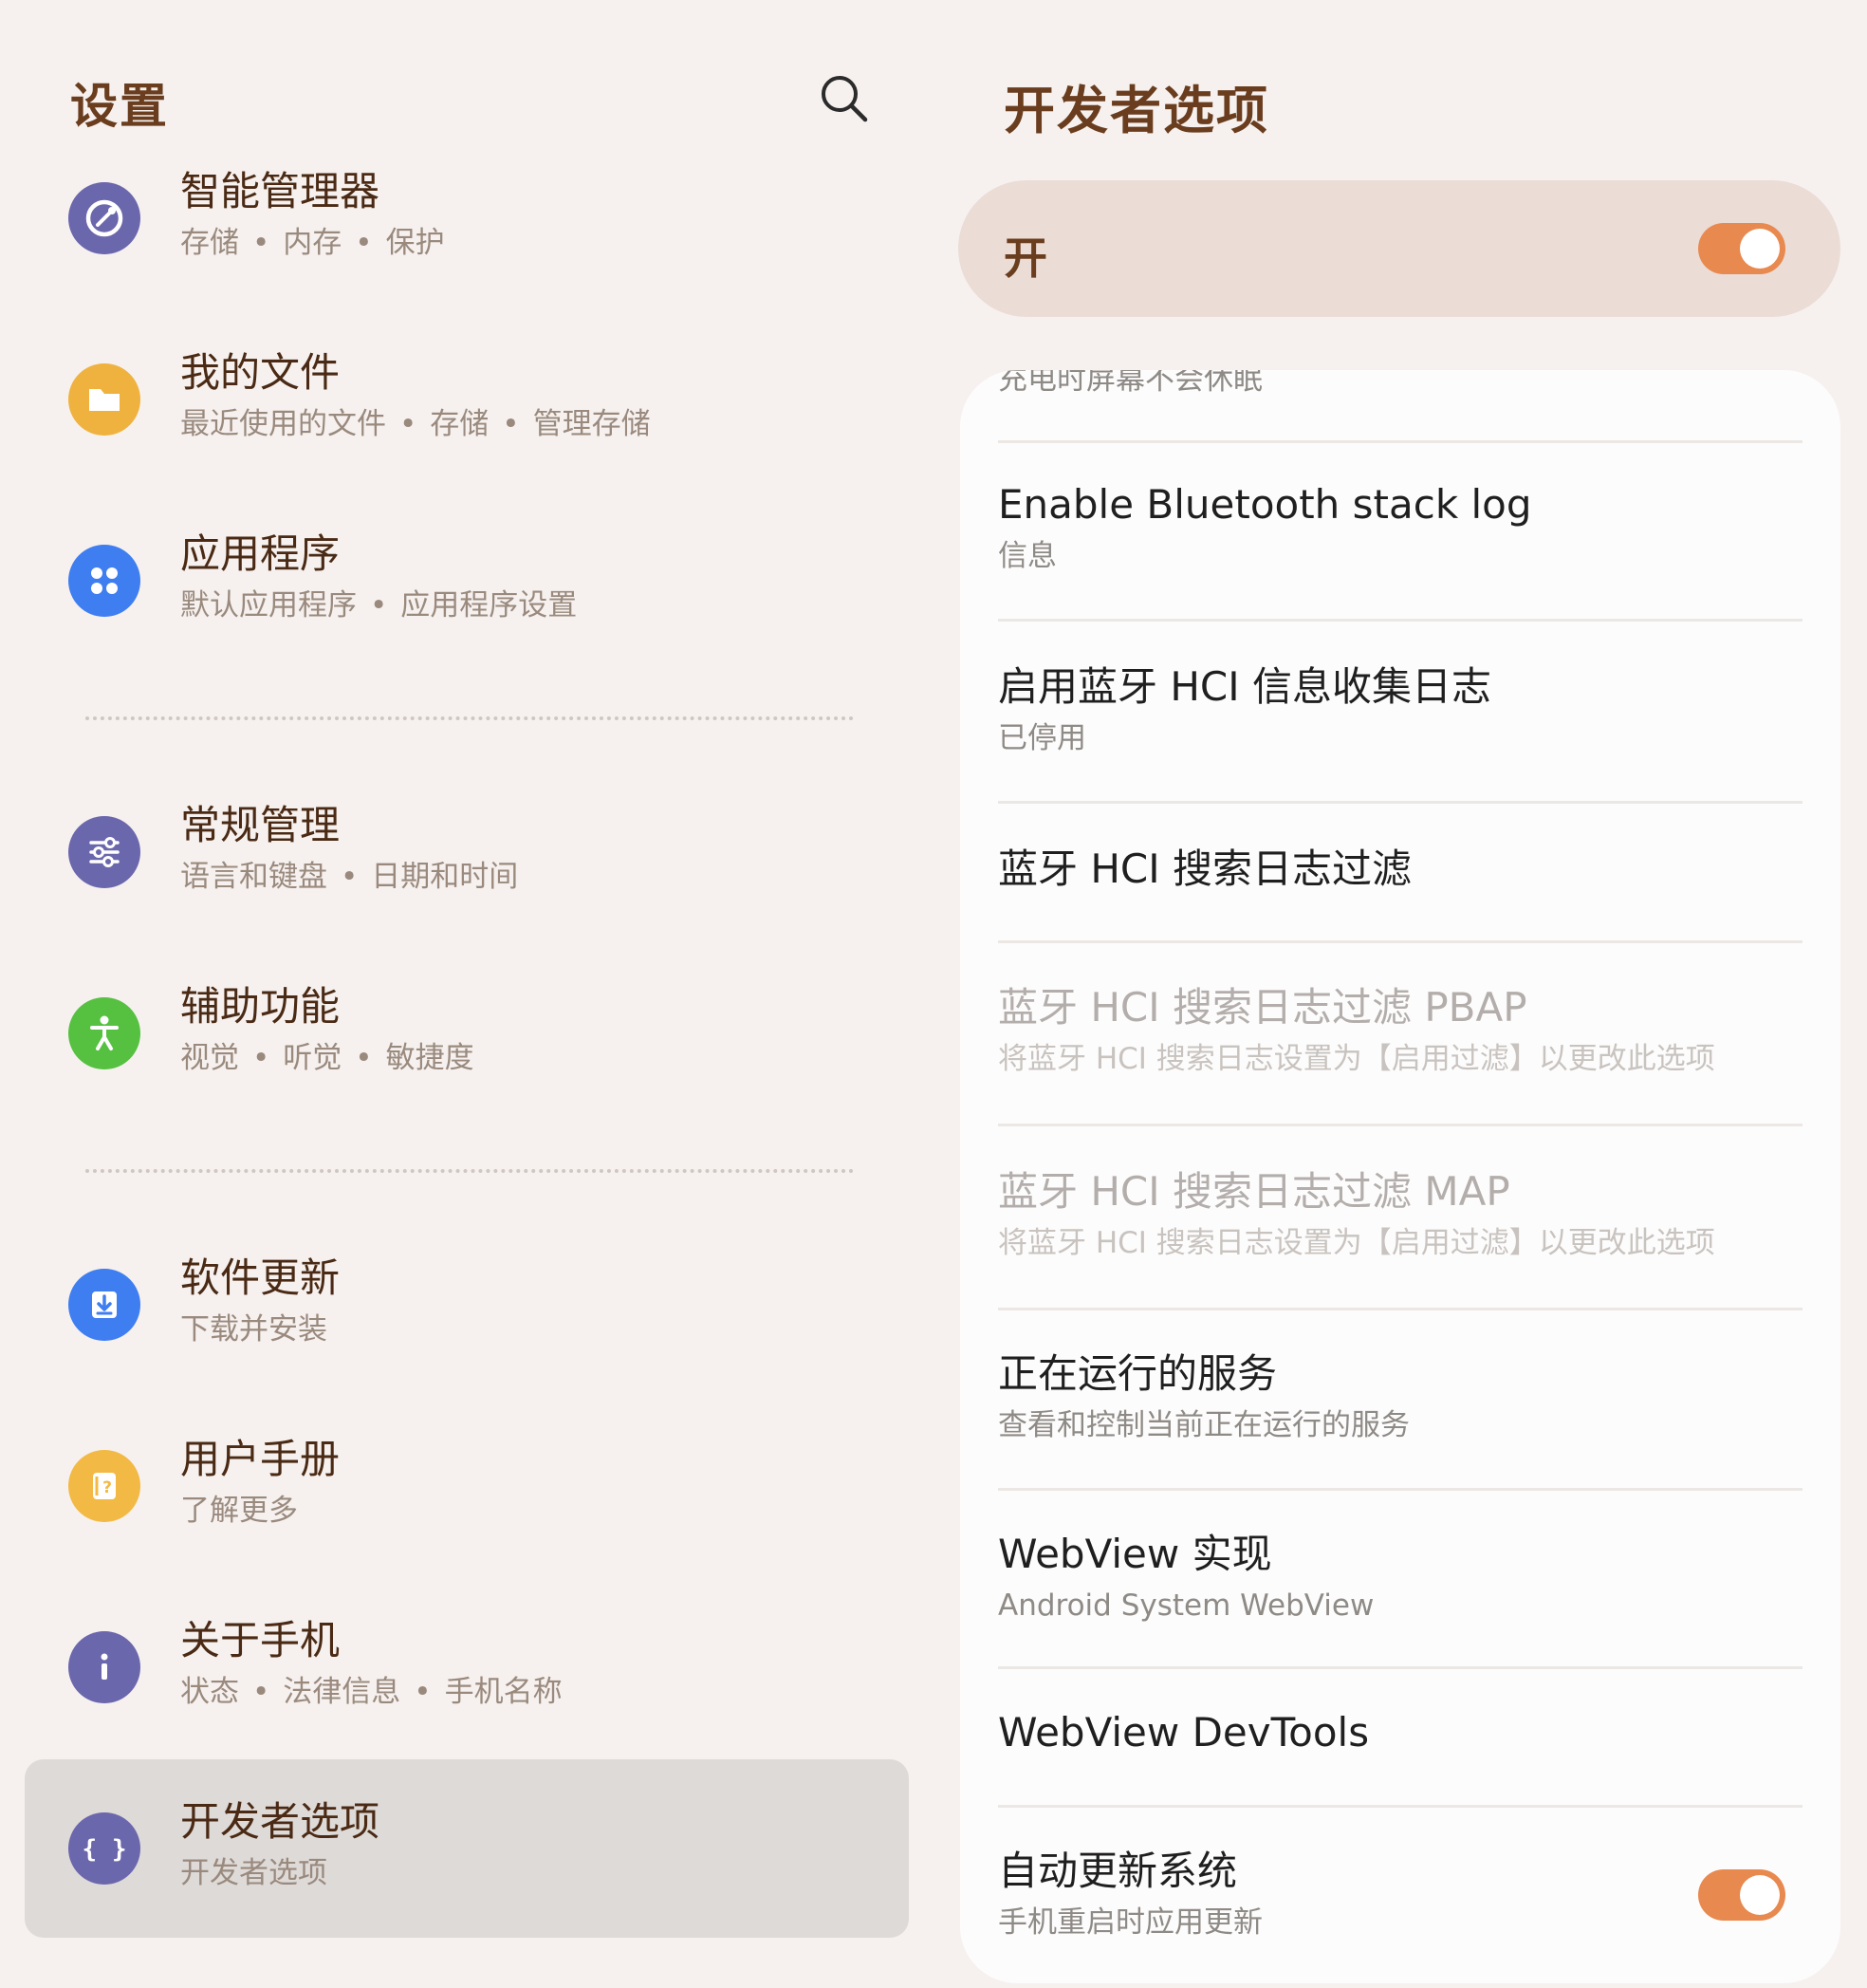 The image size is (1867, 1988). What do you see at coordinates (1244, 686) in the screenshot?
I see `option-title: 启用蓝牙 HCI 信息收集日志` at bounding box center [1244, 686].